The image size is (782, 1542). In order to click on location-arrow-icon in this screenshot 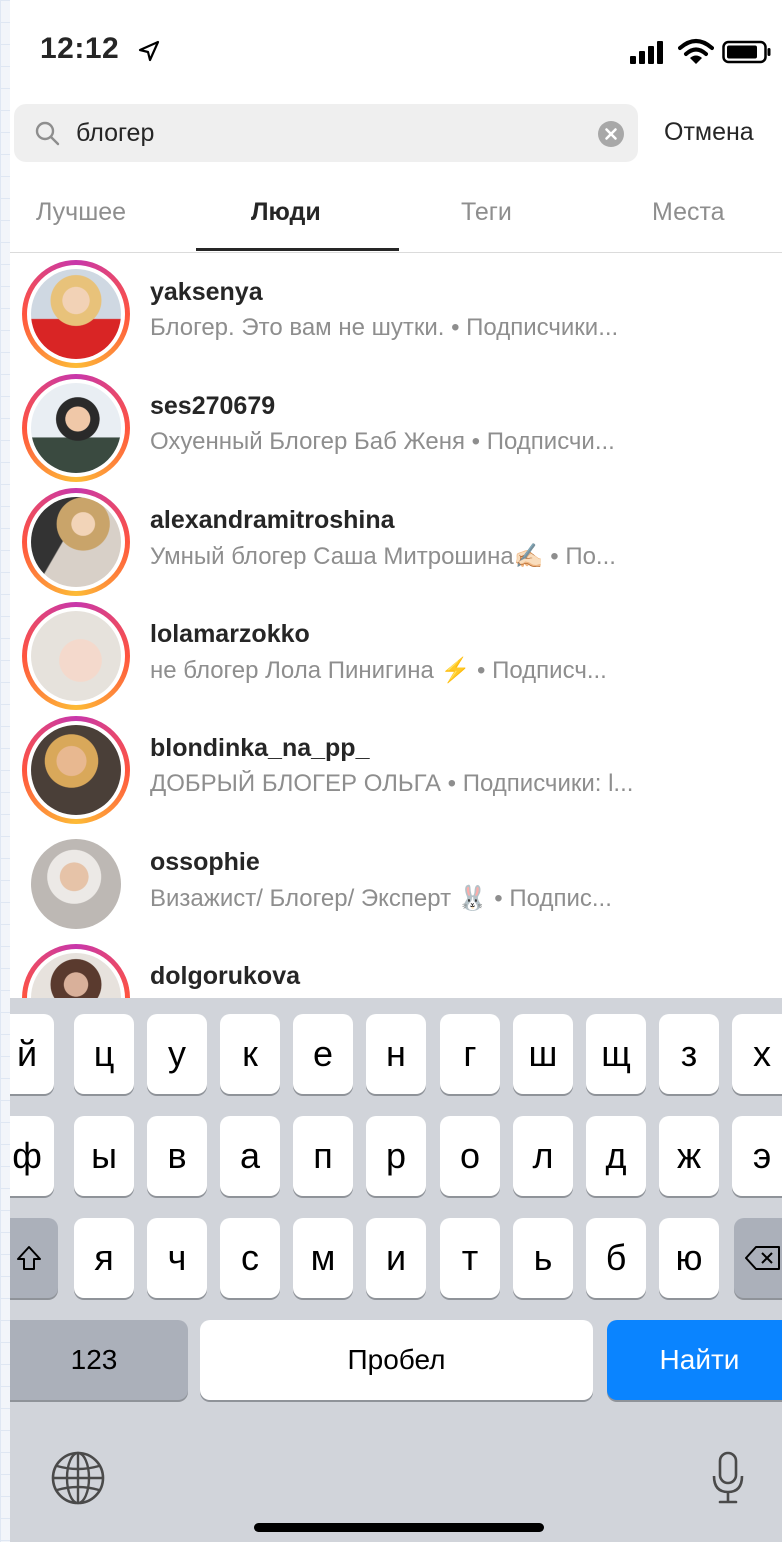, I will do `click(149, 51)`.